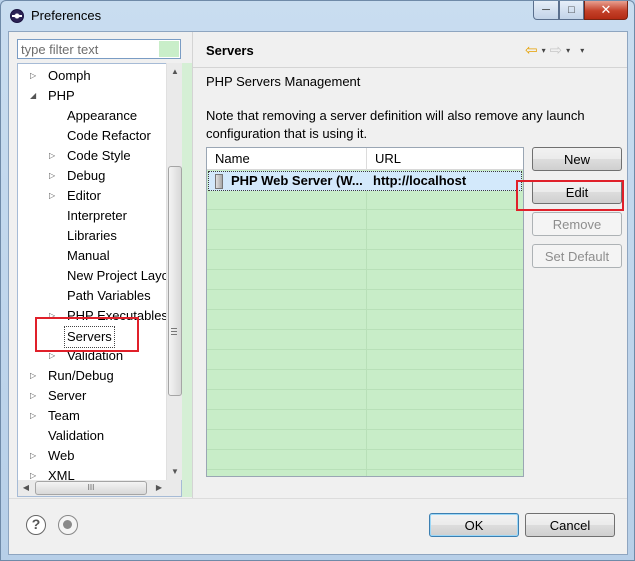 This screenshot has width=635, height=561. I want to click on back-dropdown-icon: ▾, so click(544, 50).